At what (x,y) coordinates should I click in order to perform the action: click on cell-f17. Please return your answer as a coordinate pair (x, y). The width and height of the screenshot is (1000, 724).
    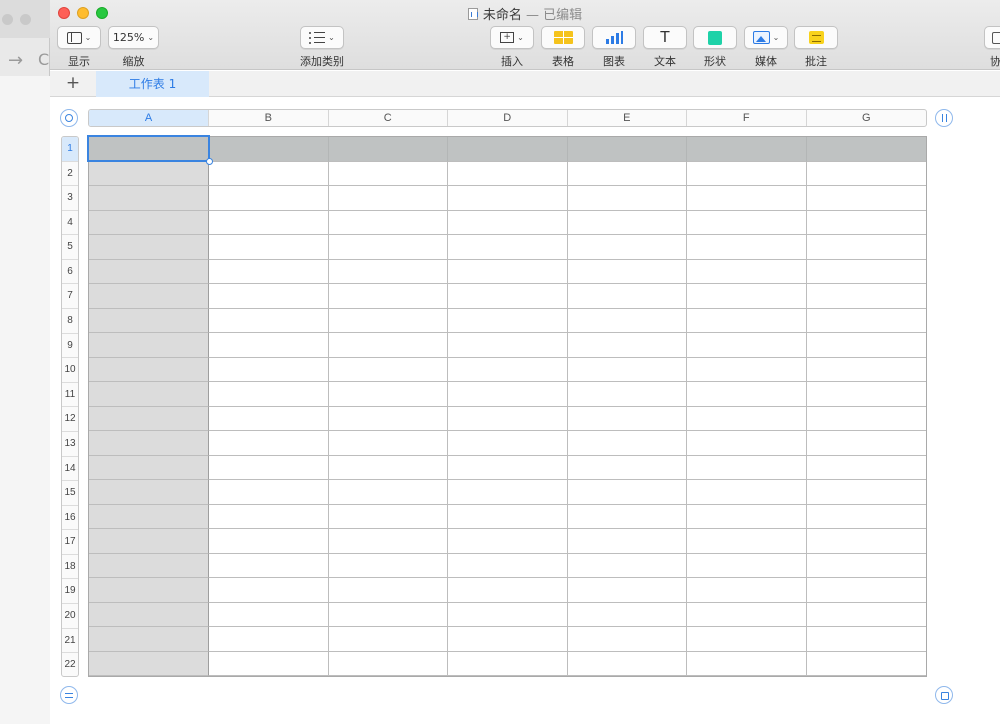
    Looking at the image, I should click on (747, 541).